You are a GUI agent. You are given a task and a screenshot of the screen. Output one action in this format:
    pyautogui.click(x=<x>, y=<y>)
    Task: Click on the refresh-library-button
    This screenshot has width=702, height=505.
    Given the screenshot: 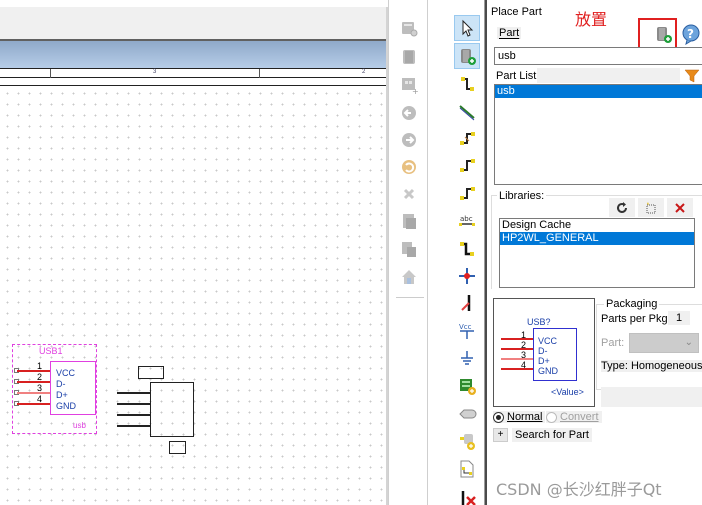 What is the action you would take?
    pyautogui.click(x=622, y=207)
    